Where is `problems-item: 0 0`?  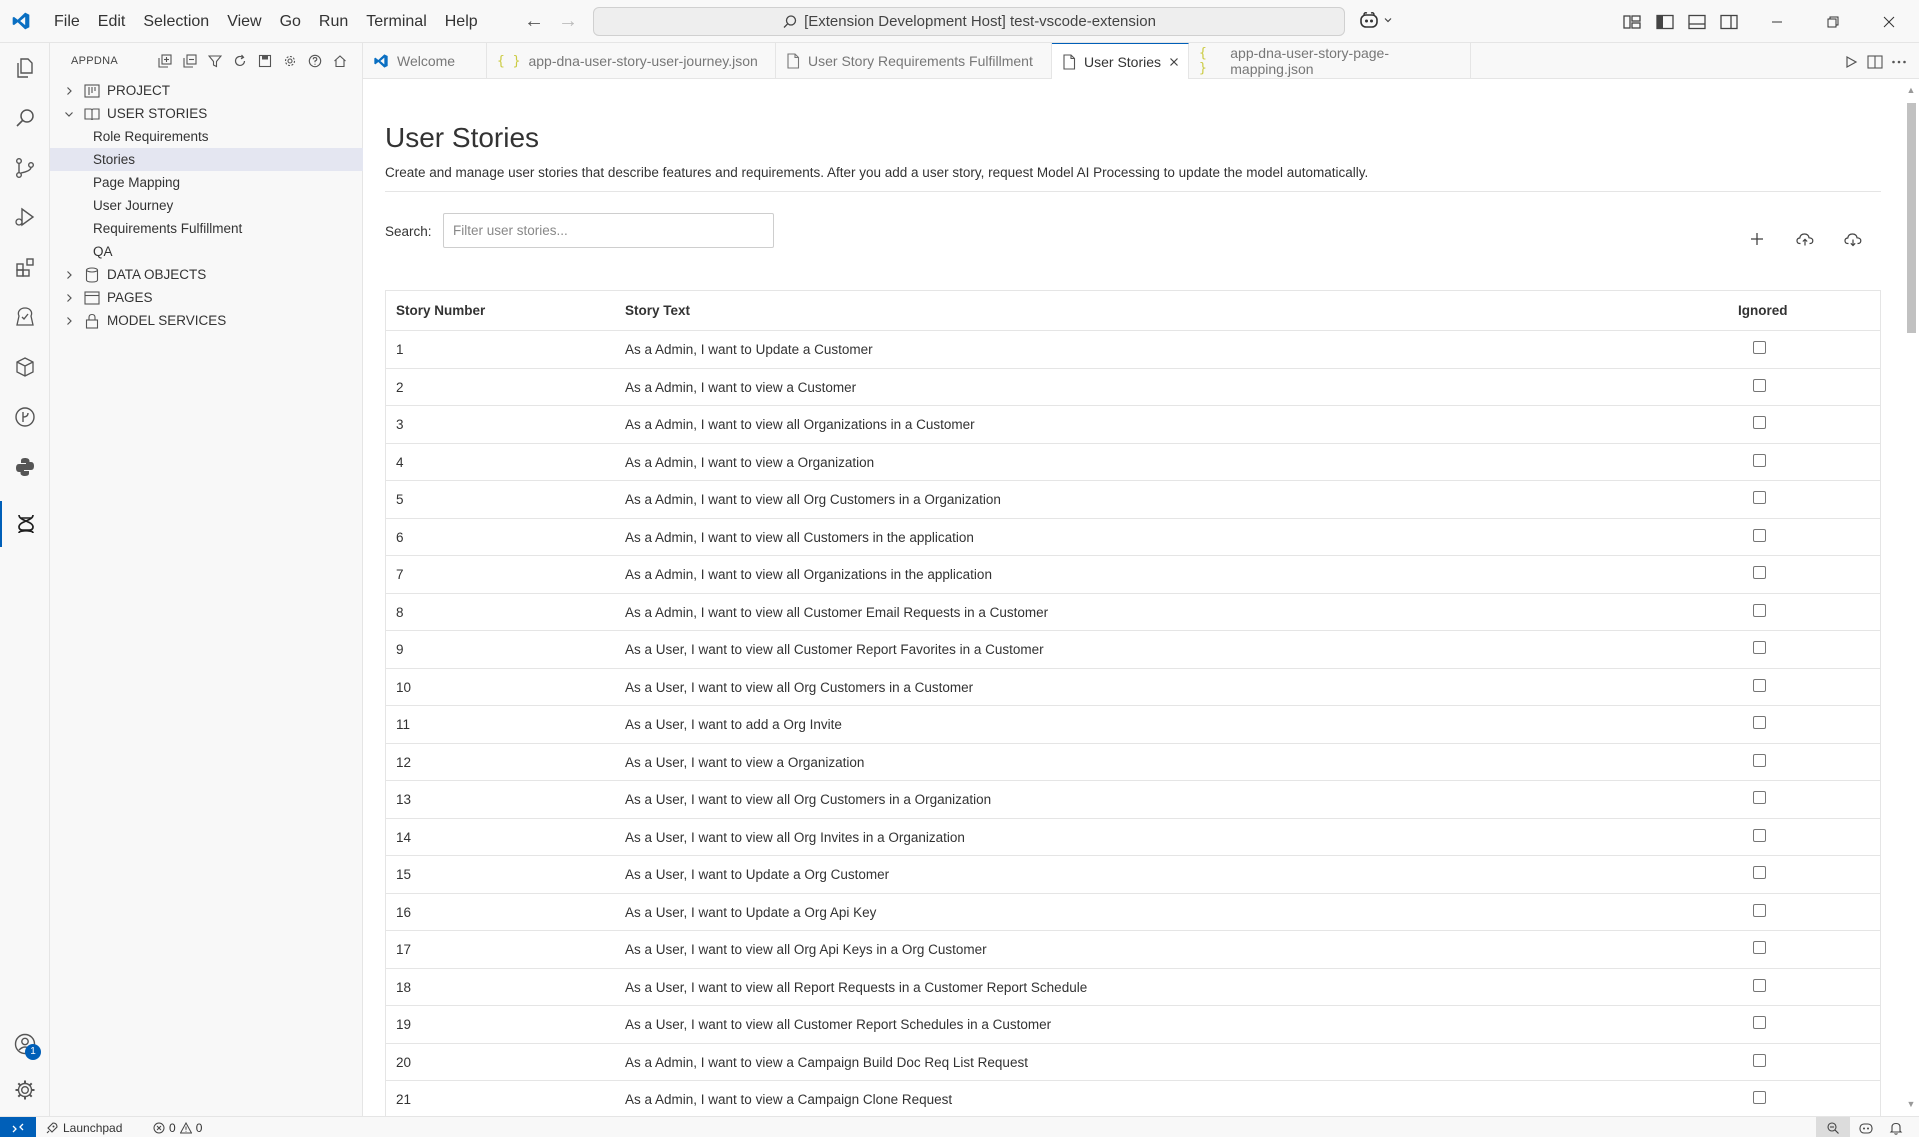
problems-item: 0 0 is located at coordinates (177, 1127).